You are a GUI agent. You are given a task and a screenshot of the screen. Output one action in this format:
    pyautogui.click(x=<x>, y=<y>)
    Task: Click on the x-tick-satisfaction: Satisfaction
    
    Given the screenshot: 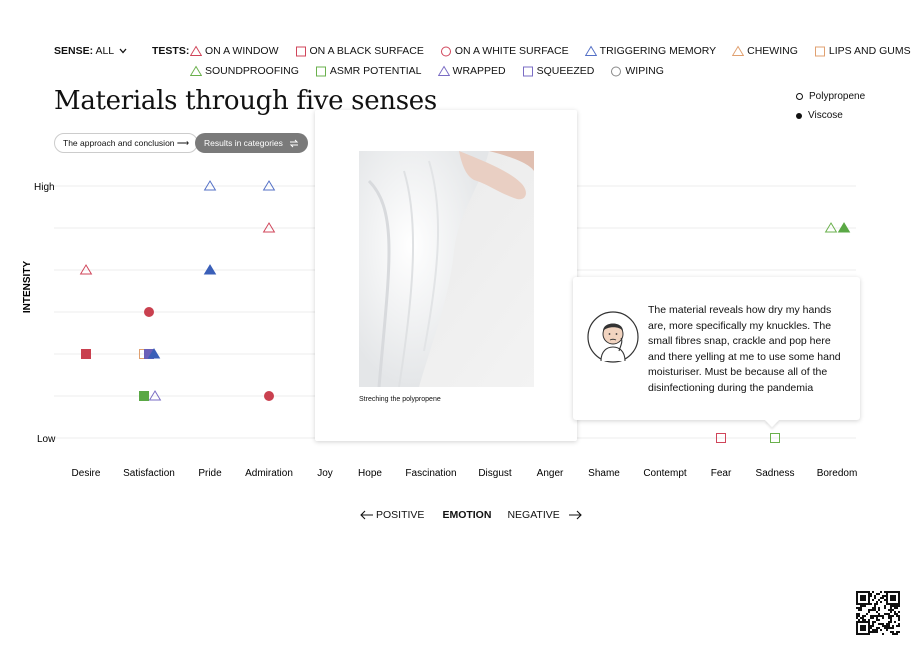 What is the action you would take?
    pyautogui.click(x=149, y=473)
    